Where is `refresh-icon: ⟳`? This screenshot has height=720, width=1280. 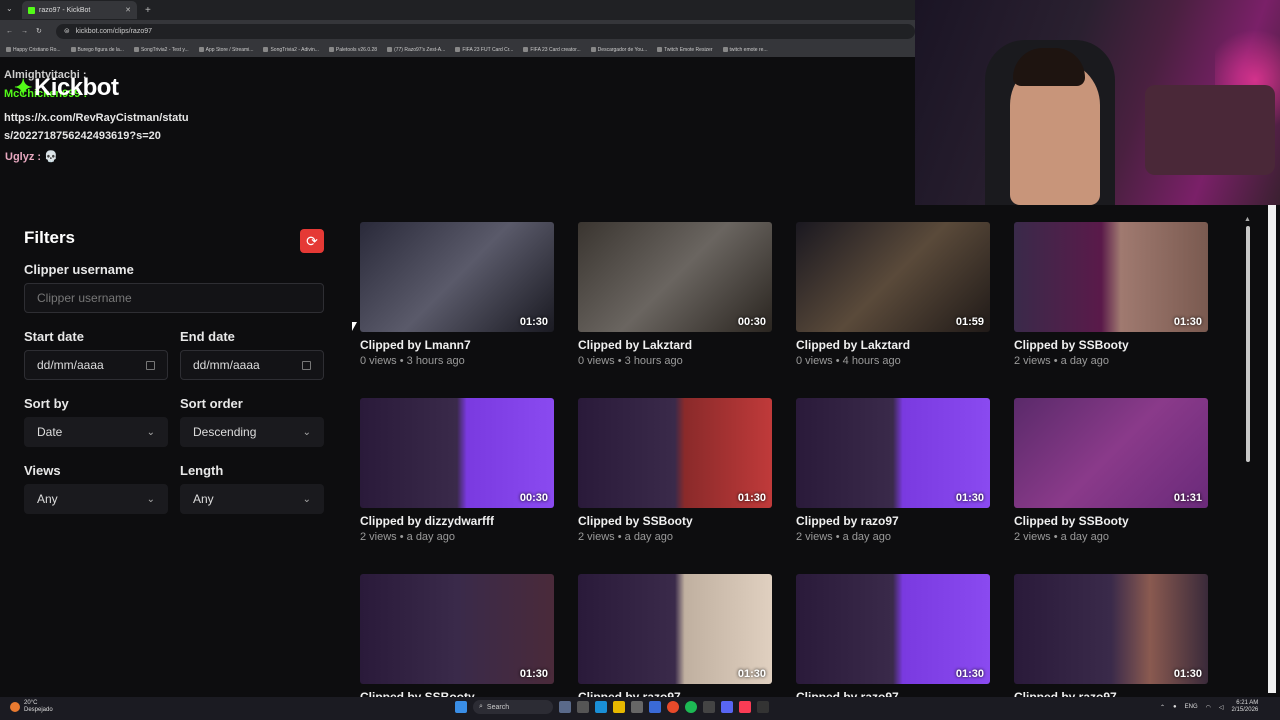
refresh-icon: ⟳ is located at coordinates (312, 240).